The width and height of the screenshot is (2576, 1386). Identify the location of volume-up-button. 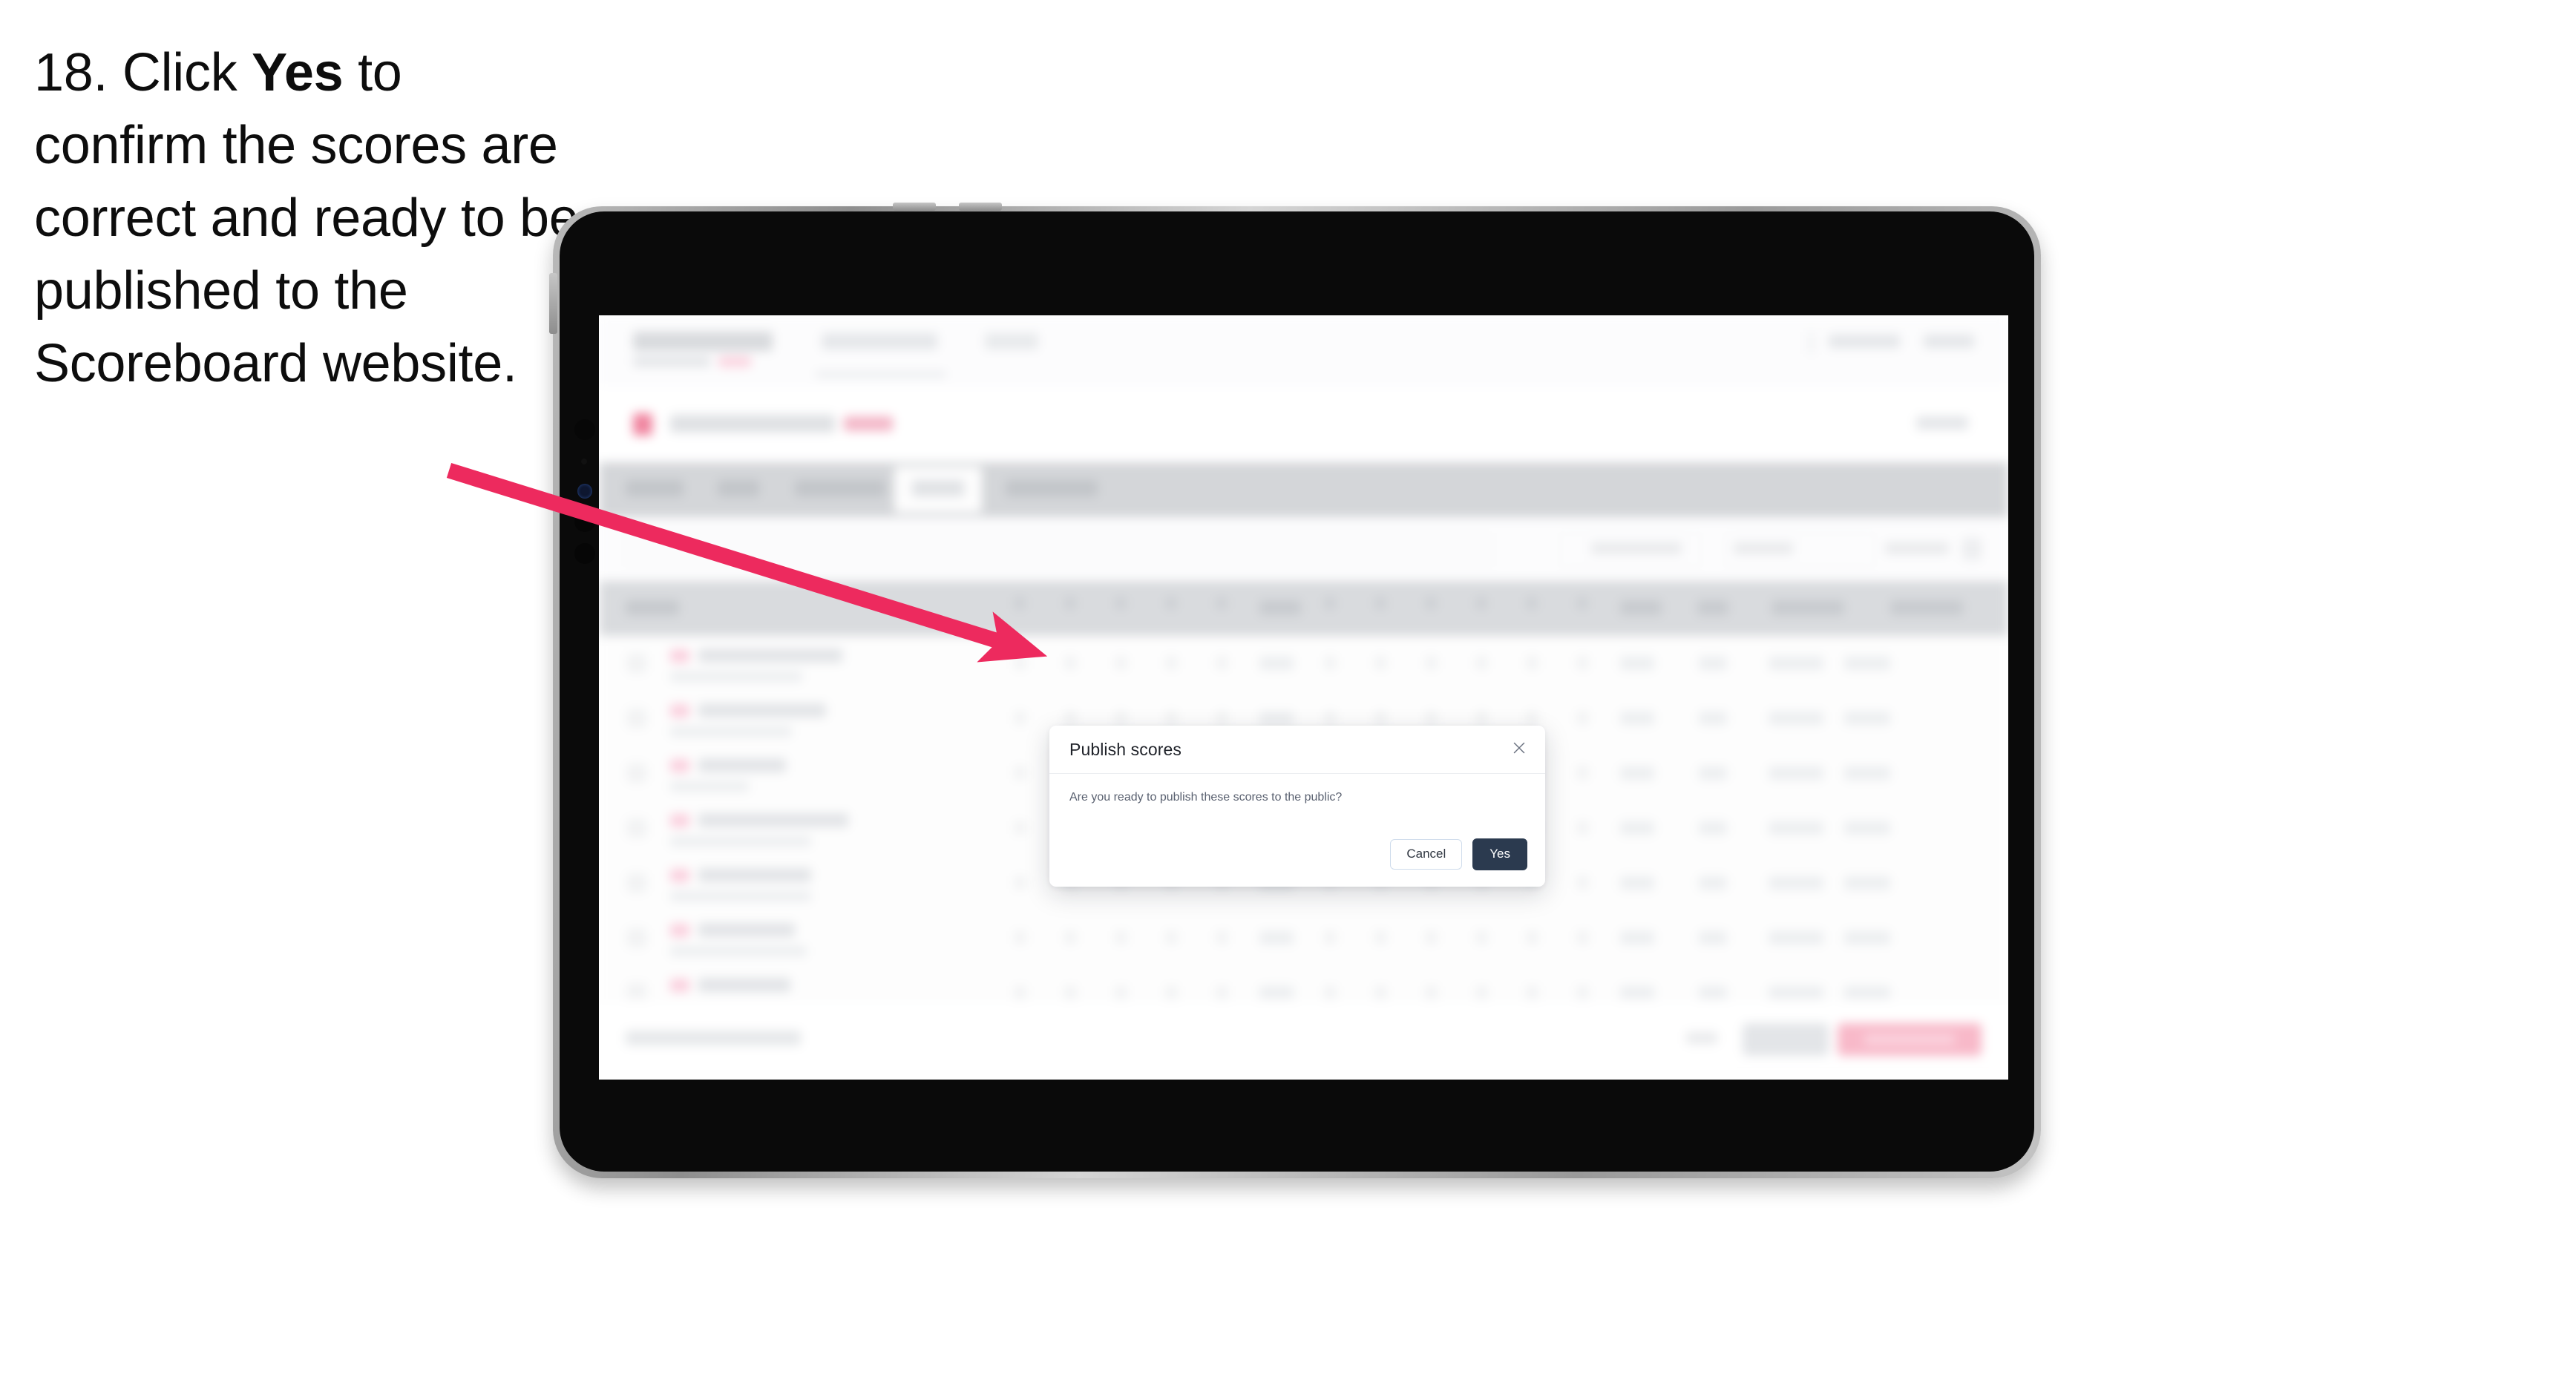
(914, 207).